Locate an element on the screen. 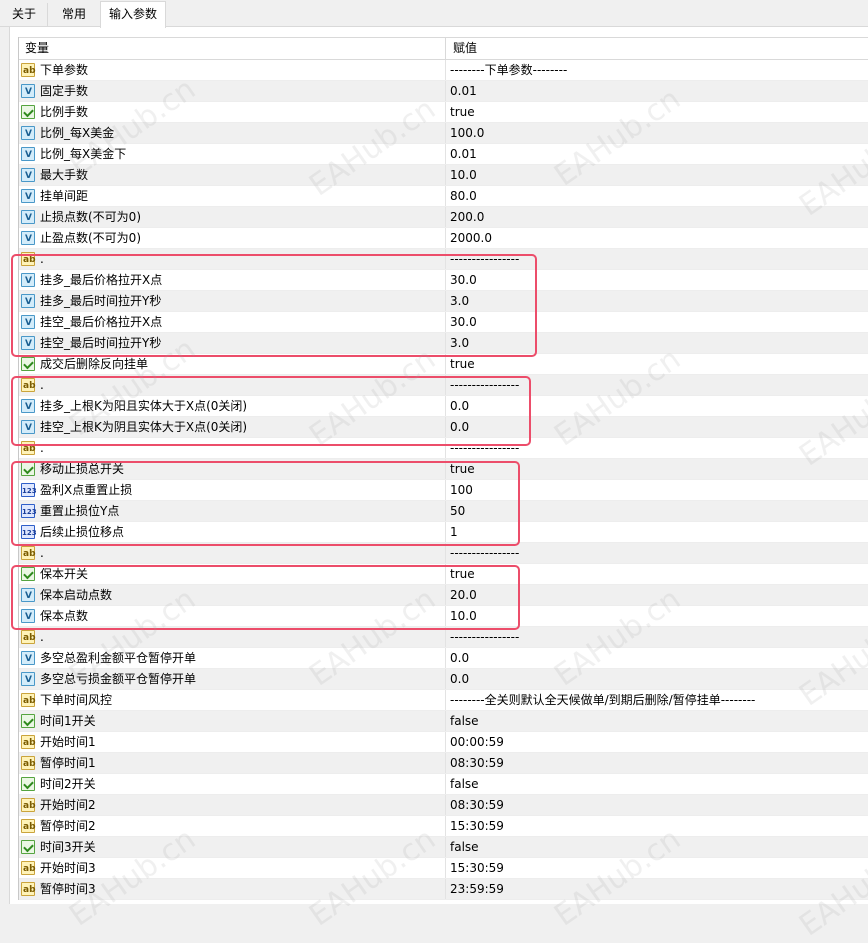 This screenshot has height=943, width=868. table-row: 保本开关 true is located at coordinates (443, 574).